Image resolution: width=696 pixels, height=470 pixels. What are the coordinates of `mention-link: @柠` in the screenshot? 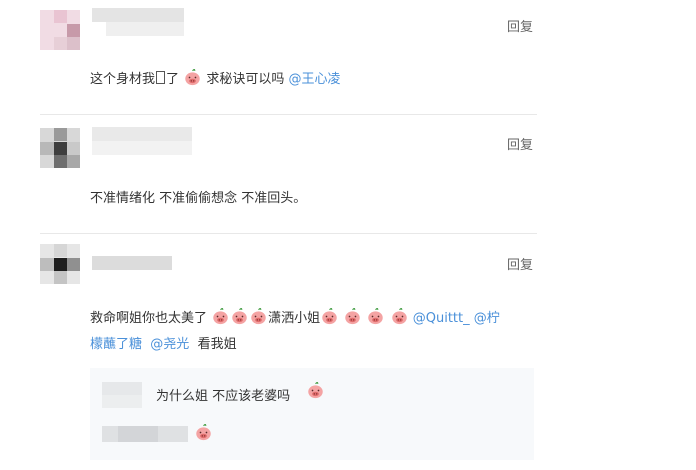 It's located at (487, 318).